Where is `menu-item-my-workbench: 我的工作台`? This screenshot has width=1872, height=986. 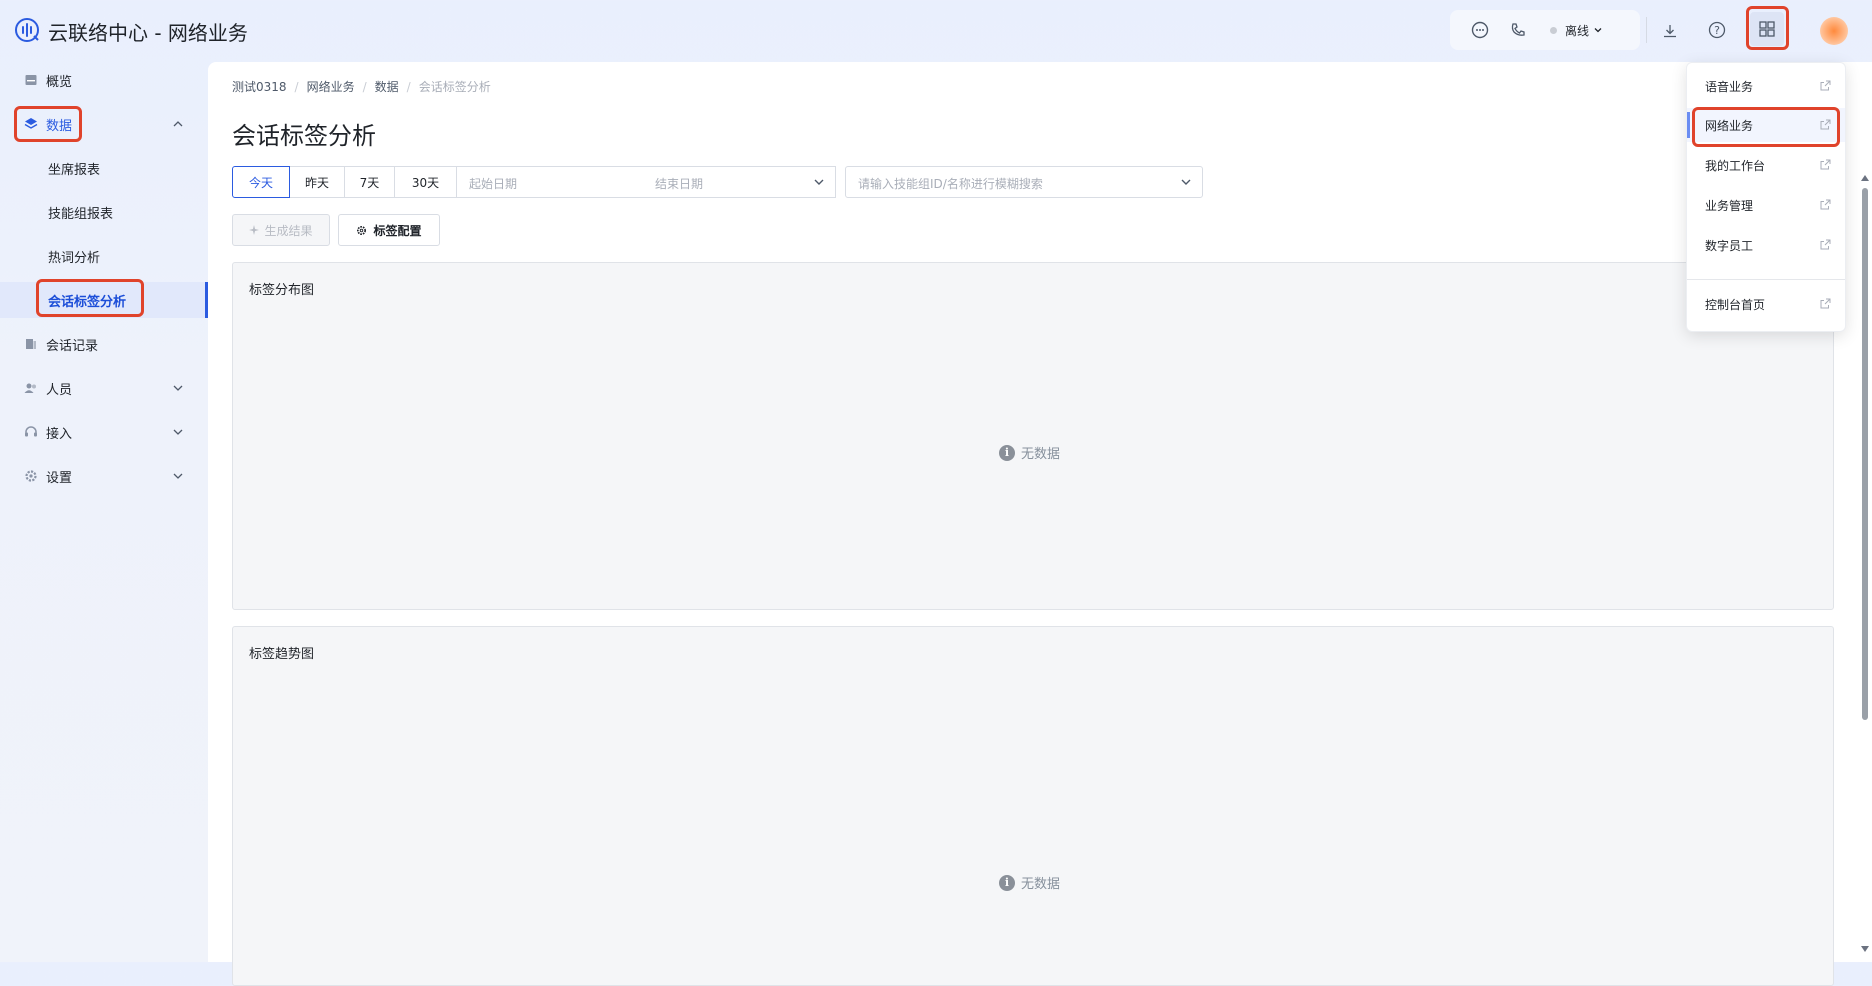
menu-item-my-workbench: 我的工作台 is located at coordinates (1766, 165).